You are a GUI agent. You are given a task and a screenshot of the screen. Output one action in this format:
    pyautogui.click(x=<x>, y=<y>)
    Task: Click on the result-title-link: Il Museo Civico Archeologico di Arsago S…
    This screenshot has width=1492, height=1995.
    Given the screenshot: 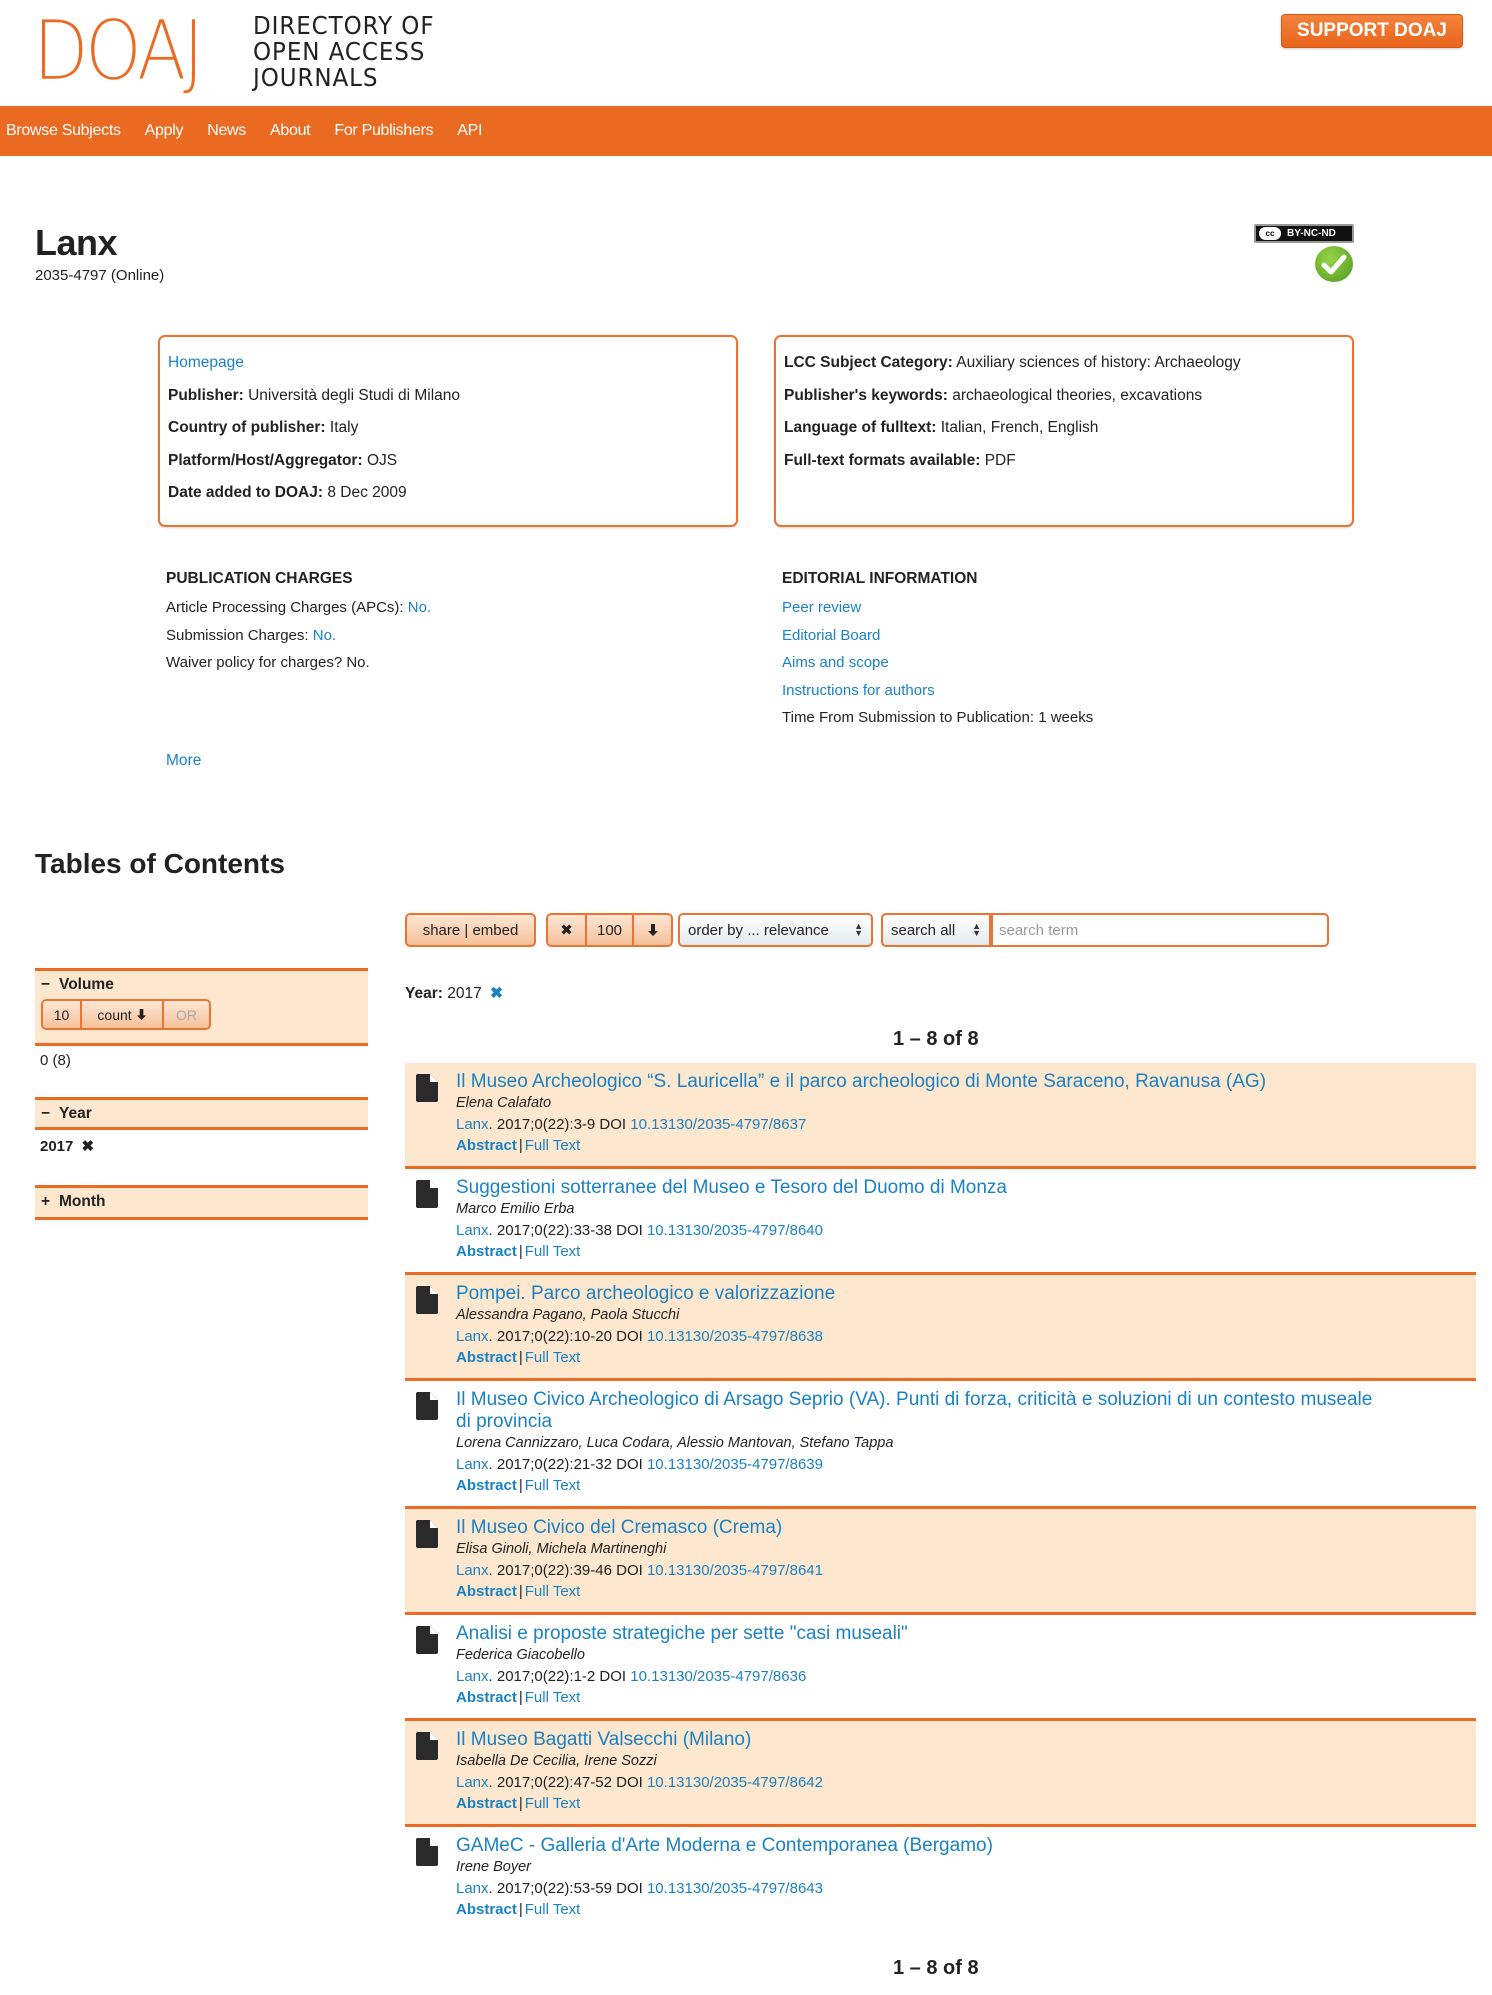 What is the action you would take?
    pyautogui.click(x=966, y=1411)
    